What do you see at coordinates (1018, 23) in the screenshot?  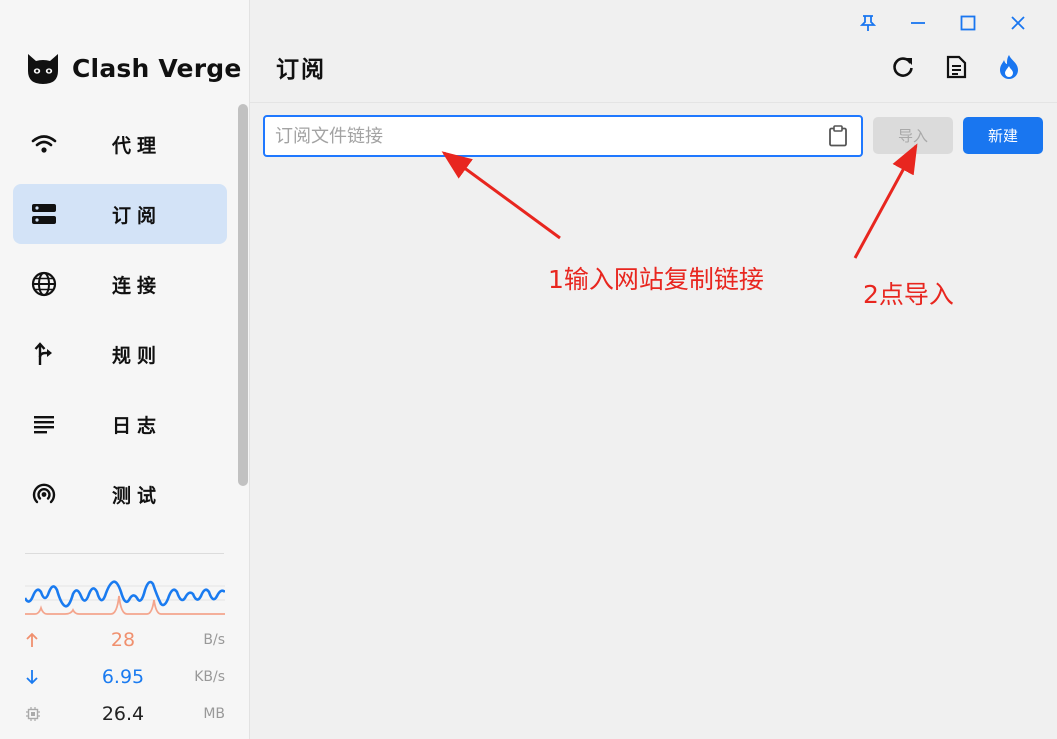 I see `close-icon` at bounding box center [1018, 23].